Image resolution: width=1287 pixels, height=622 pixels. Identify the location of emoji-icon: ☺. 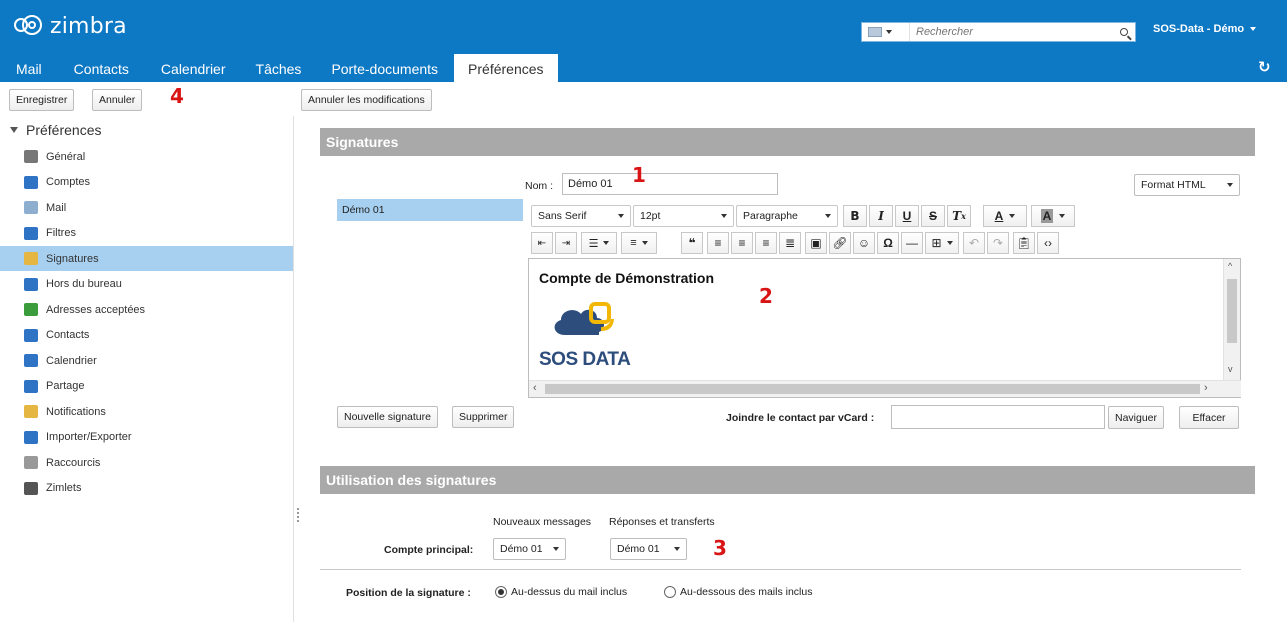
(864, 243).